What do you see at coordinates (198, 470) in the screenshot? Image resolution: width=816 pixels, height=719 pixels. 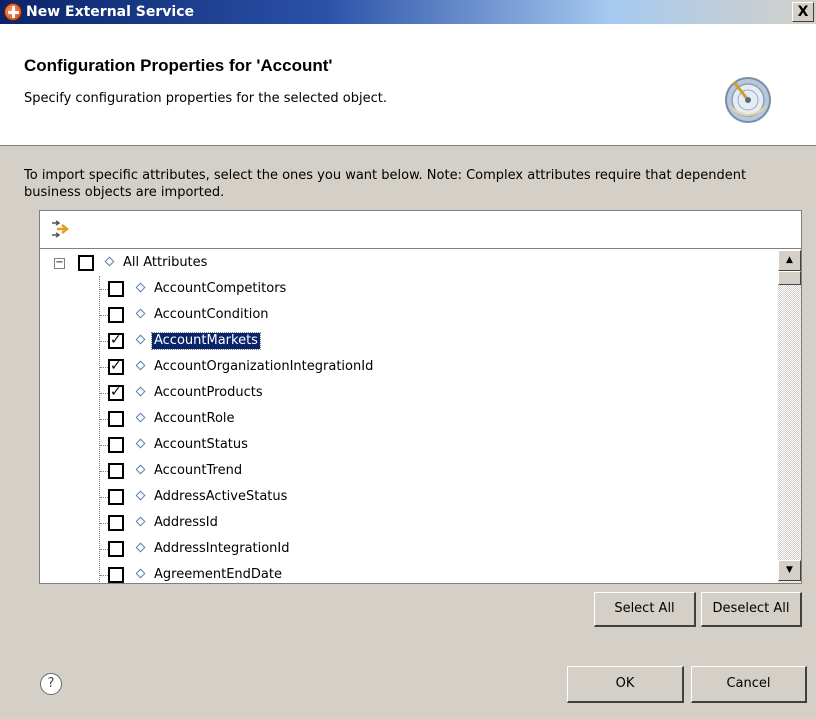 I see `attribute-label: AccountTrend` at bounding box center [198, 470].